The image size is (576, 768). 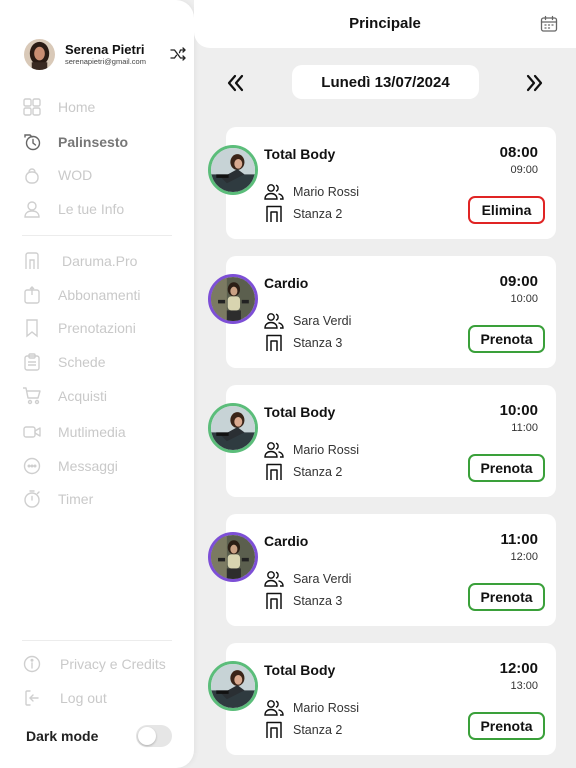 I want to click on nav-label: Palinsesto, so click(x=93, y=142).